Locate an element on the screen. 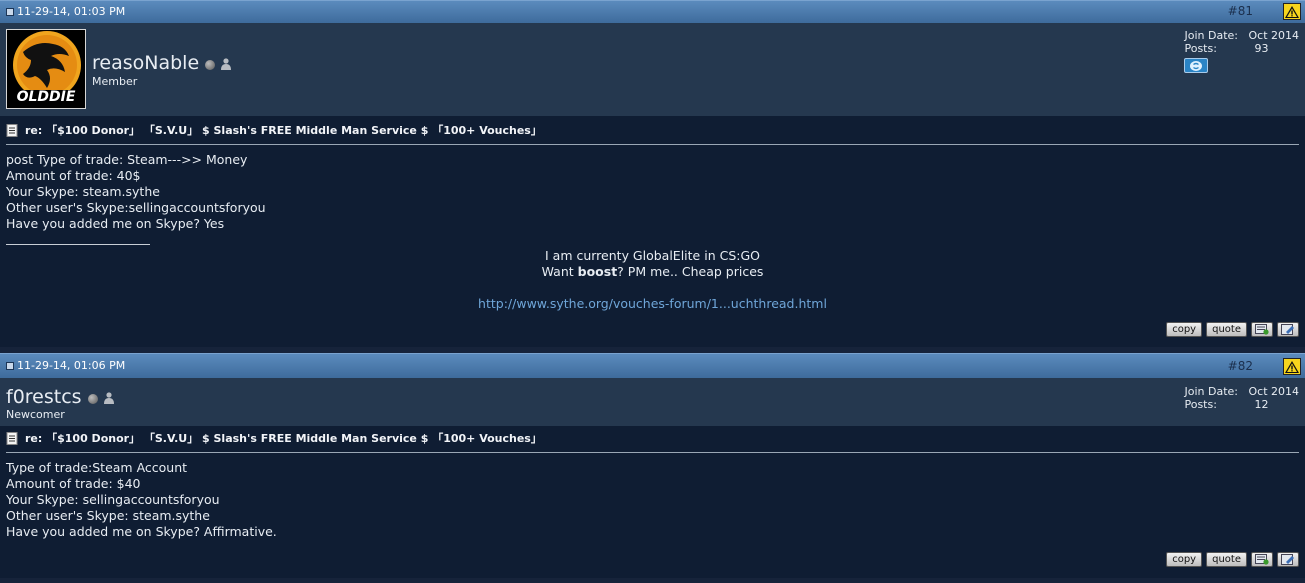  post-date: 11-29-14, 01:03 PM is located at coordinates (65, 11).